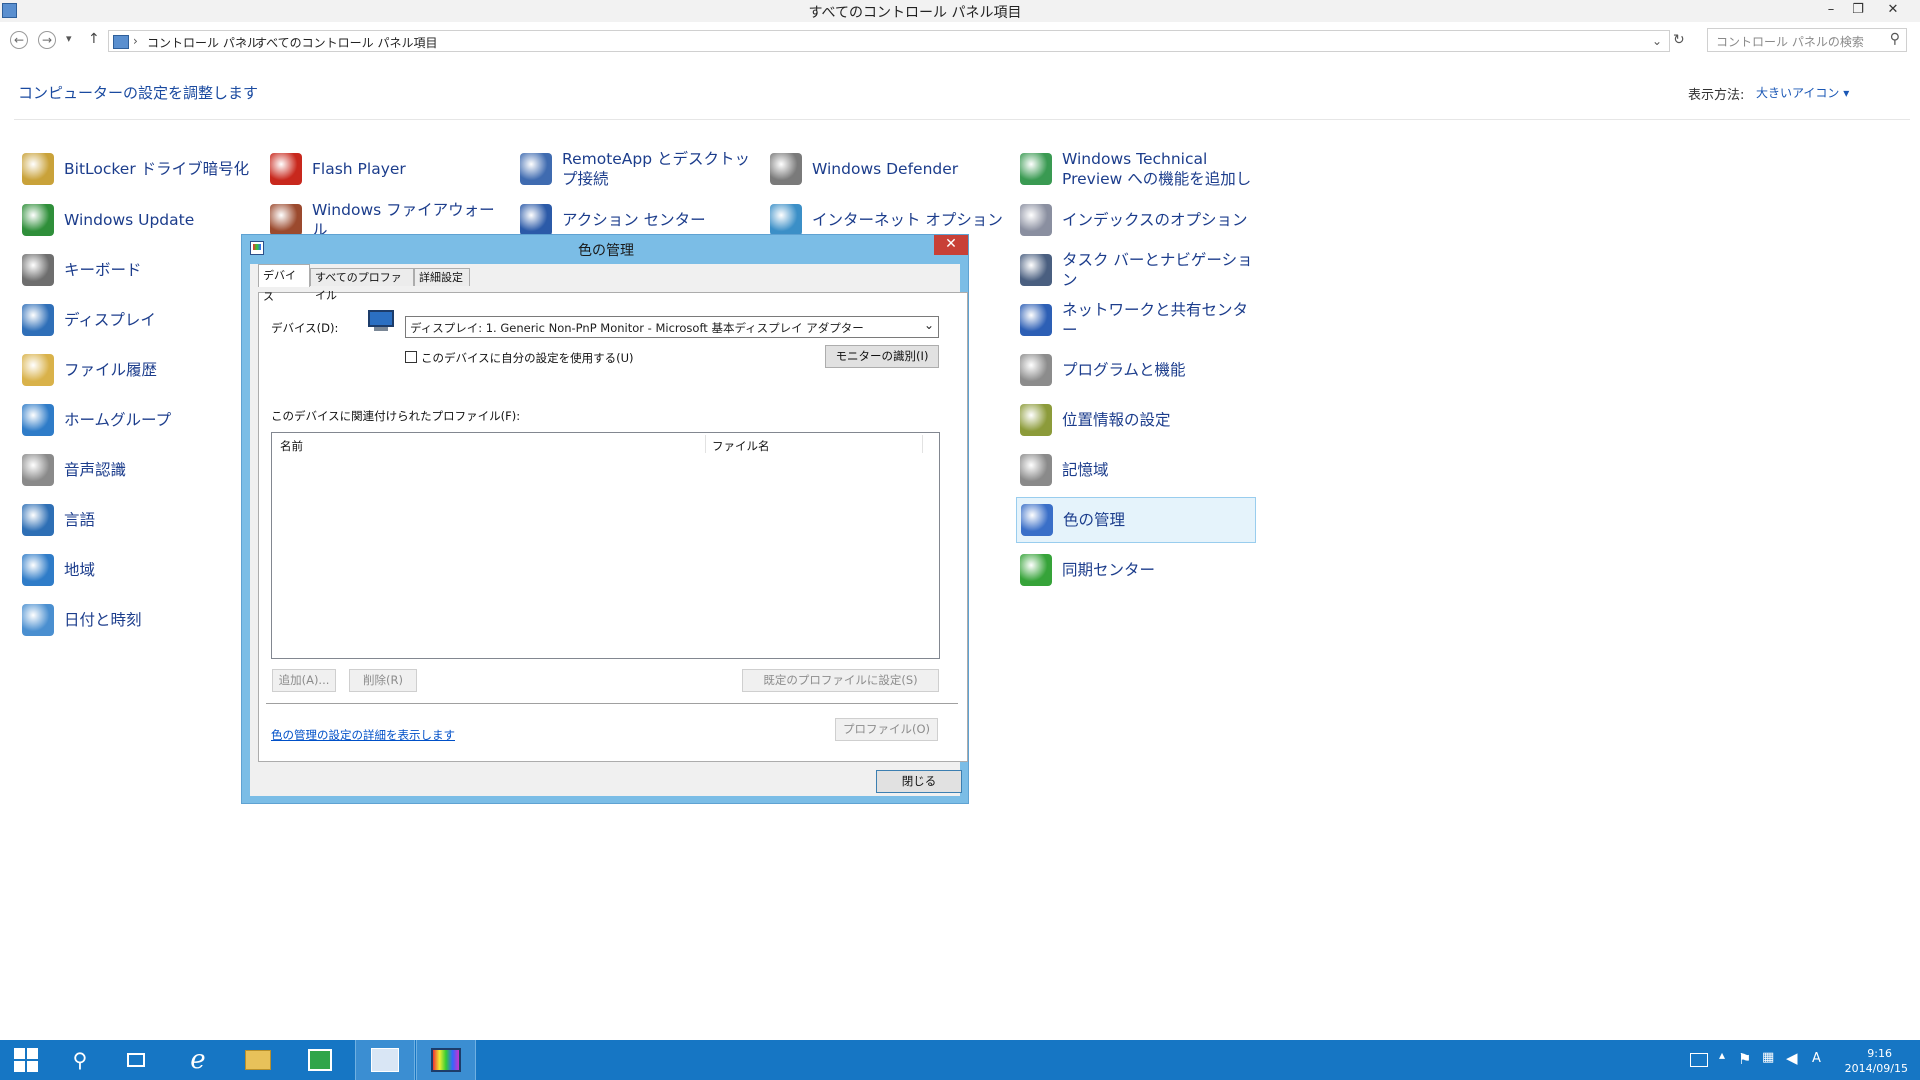 Image resolution: width=1920 pixels, height=1080 pixels. What do you see at coordinates (363, 735) in the screenshot?
I see `advanced-settings-link: 色の管理の設定の詳細を表示します` at bounding box center [363, 735].